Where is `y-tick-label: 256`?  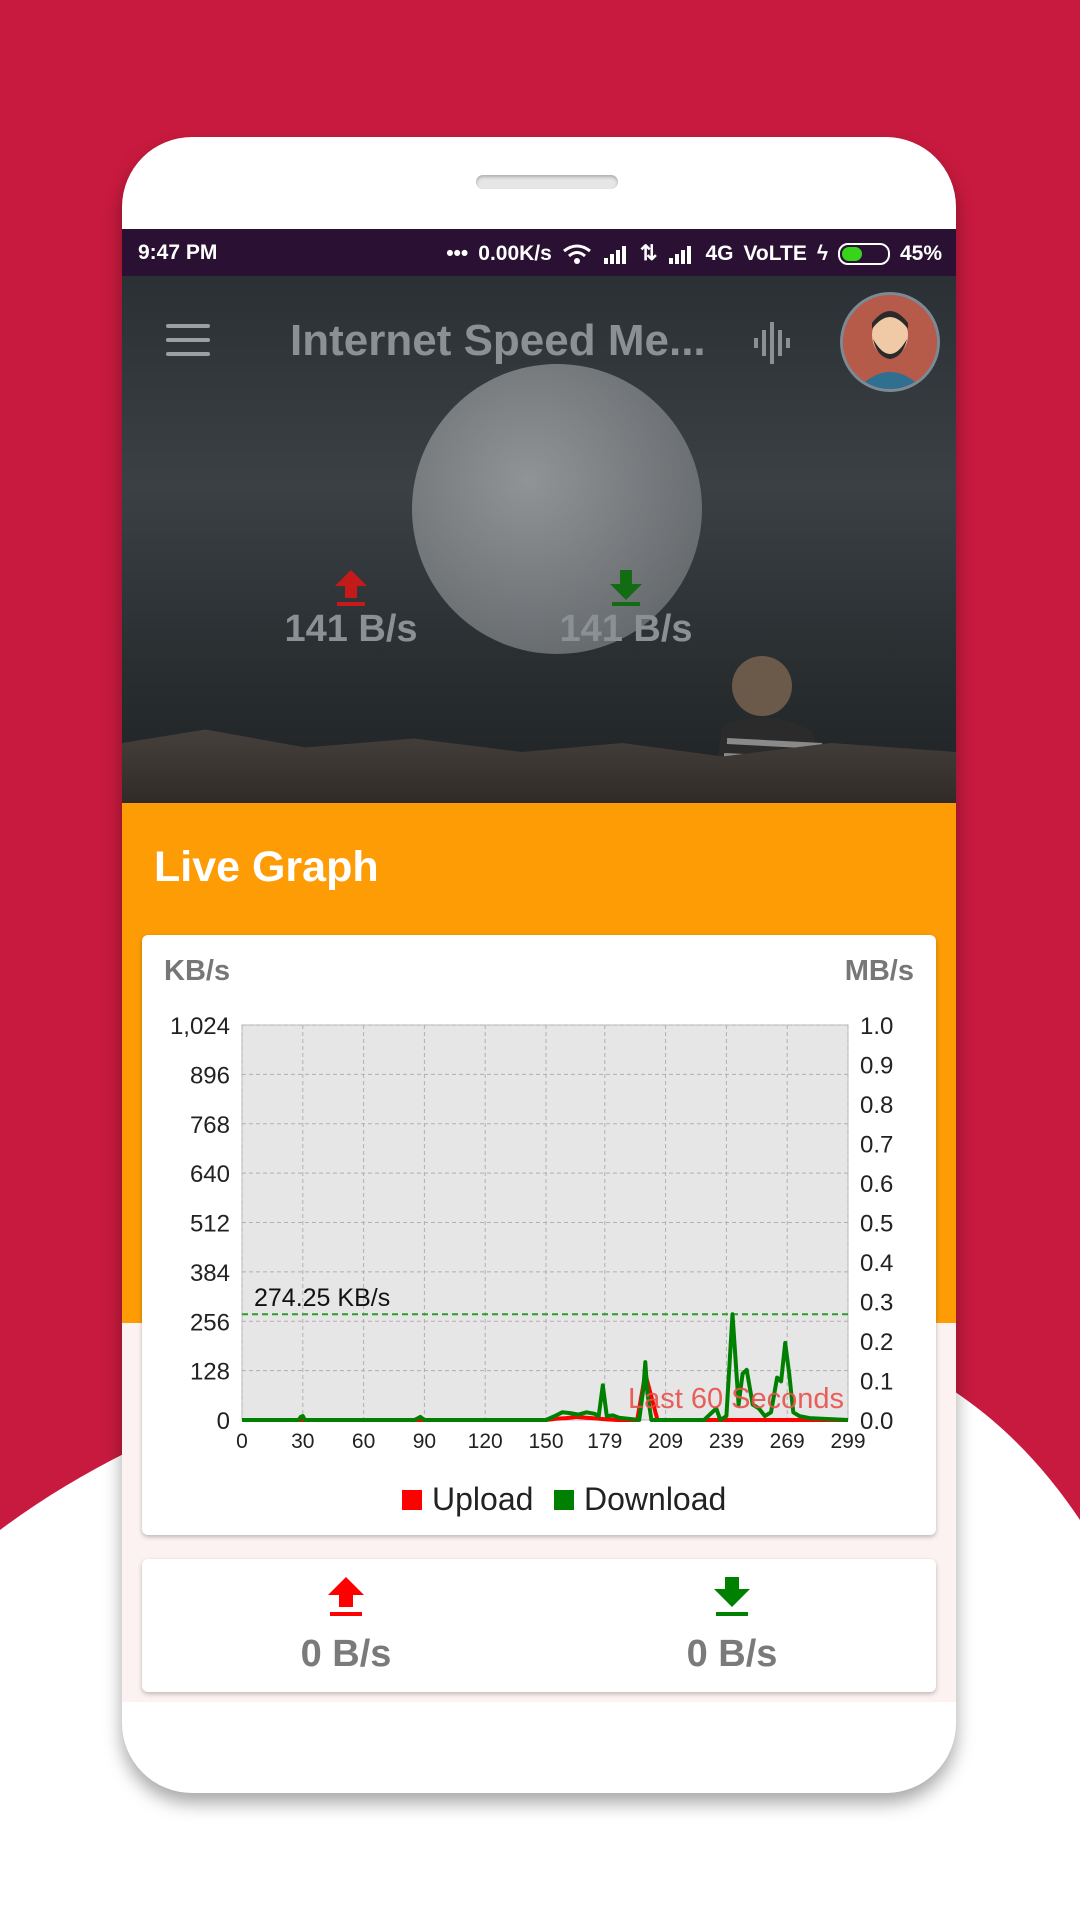 y-tick-label: 256 is located at coordinates (210, 1322).